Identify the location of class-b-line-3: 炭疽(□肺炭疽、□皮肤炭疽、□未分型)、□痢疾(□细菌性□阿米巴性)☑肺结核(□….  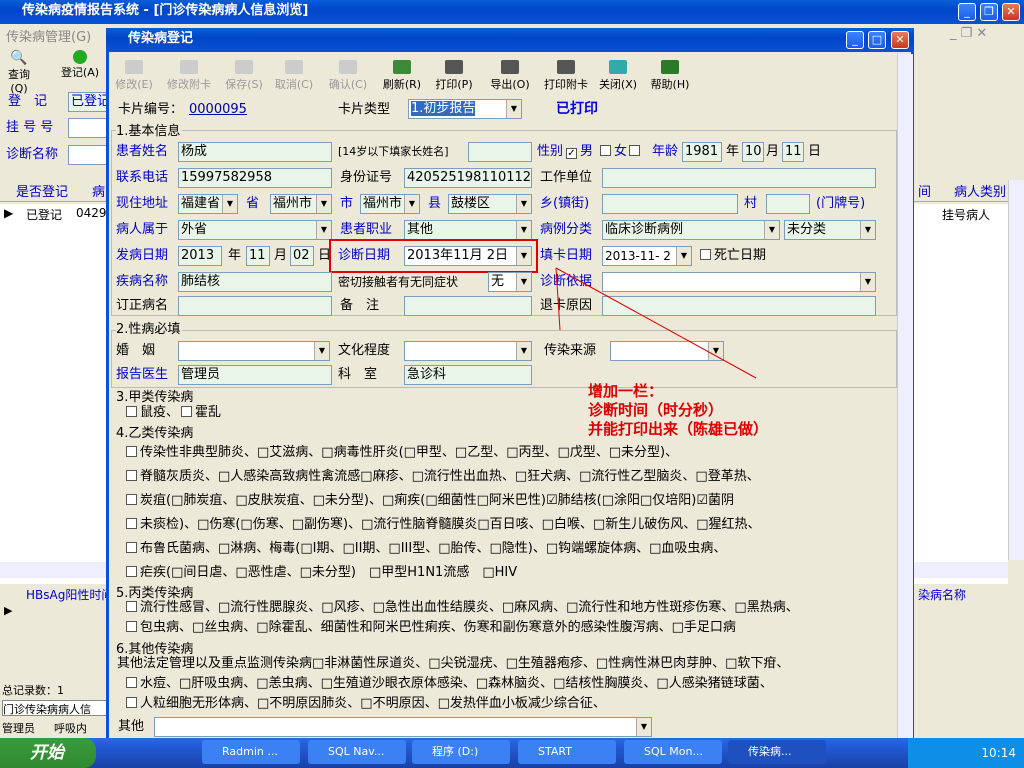
(429, 501).